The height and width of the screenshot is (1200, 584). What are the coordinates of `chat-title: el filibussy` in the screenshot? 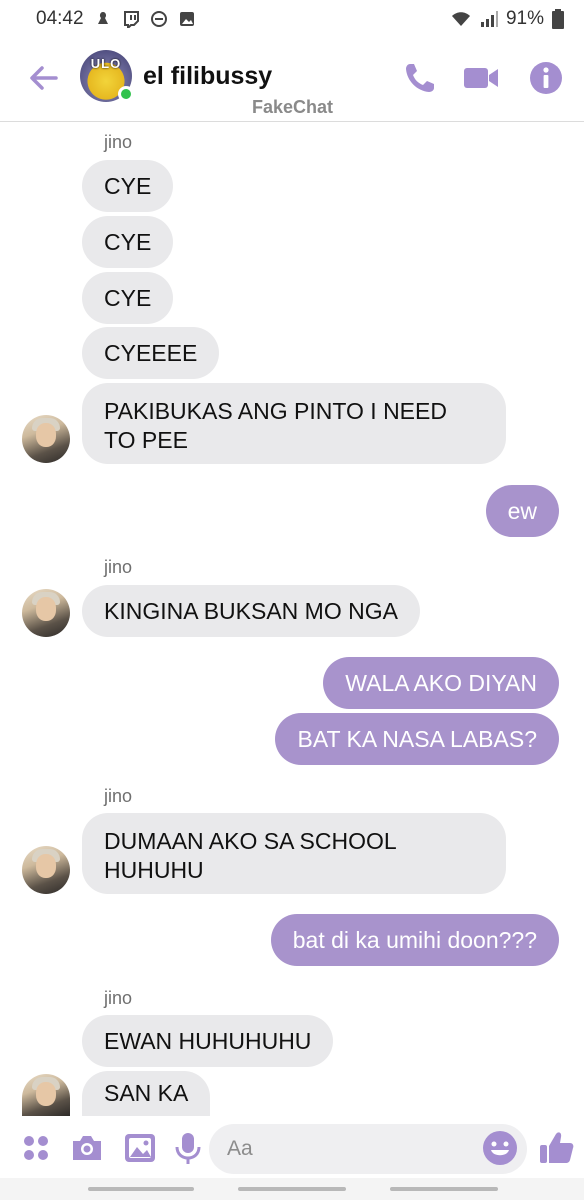 It's located at (207, 76).